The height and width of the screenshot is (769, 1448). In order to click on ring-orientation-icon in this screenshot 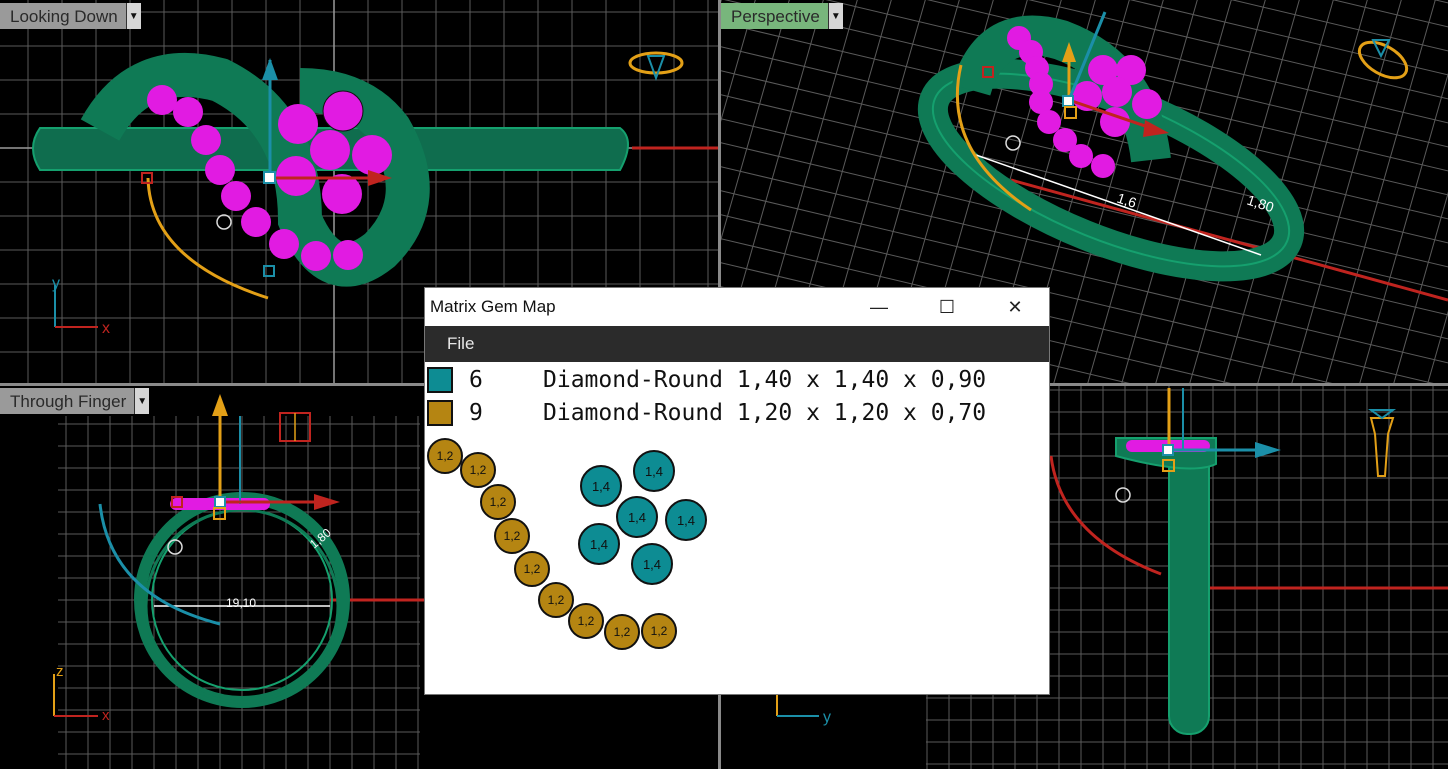, I will do `click(1382, 447)`.